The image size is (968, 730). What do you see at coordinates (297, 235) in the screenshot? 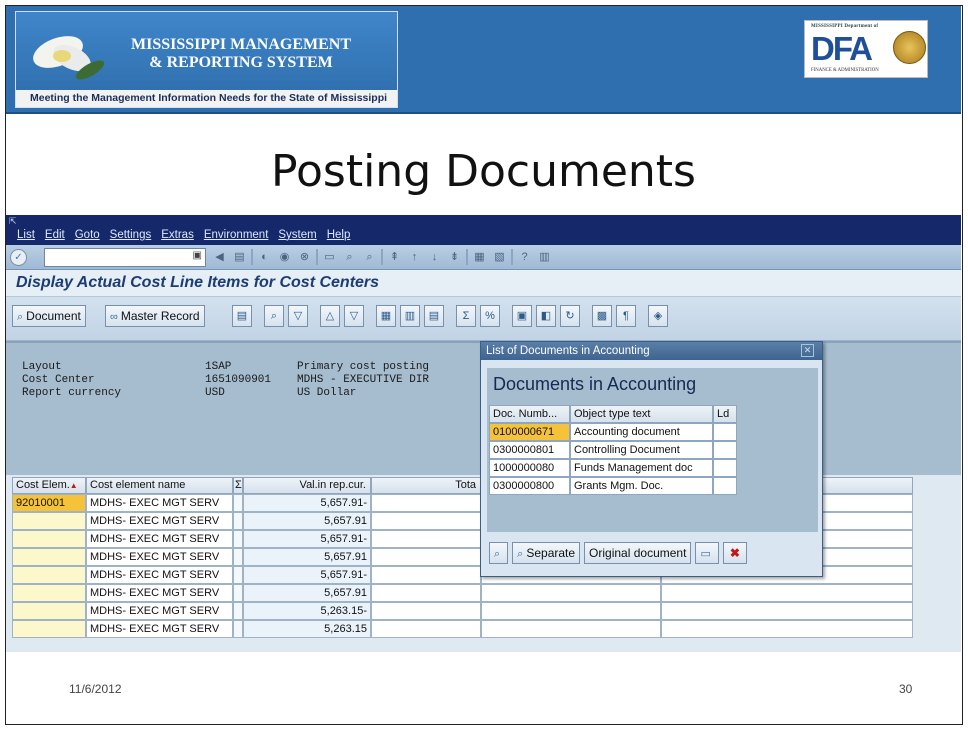
I see `menu-system: System` at bounding box center [297, 235].